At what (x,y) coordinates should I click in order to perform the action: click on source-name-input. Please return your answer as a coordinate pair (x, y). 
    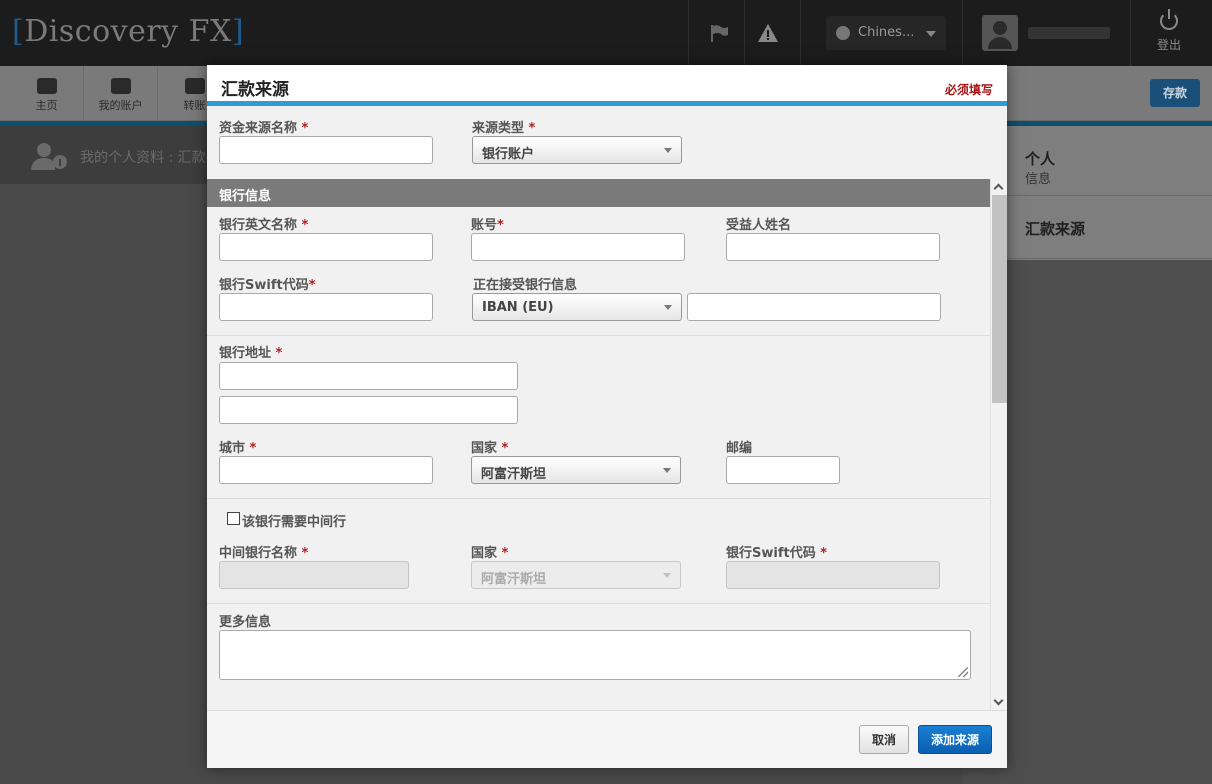
    Looking at the image, I should click on (326, 150).